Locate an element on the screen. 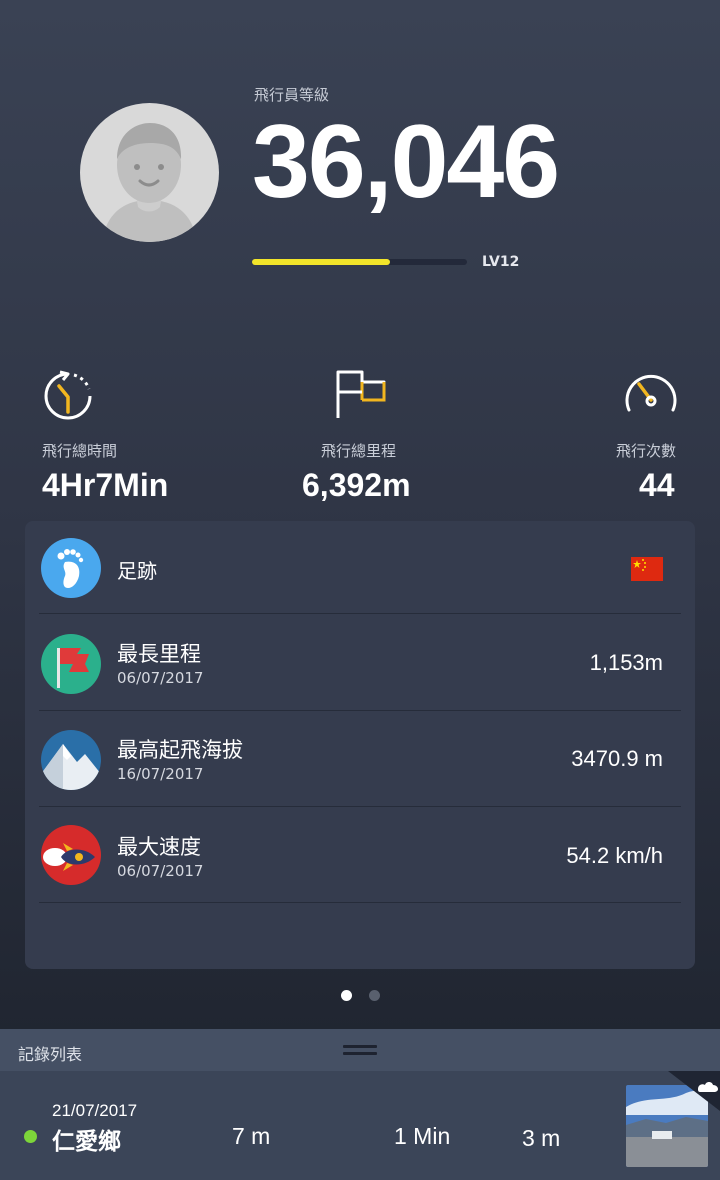 This screenshot has height=1180, width=720. speedometer-icon is located at coordinates (651, 393).